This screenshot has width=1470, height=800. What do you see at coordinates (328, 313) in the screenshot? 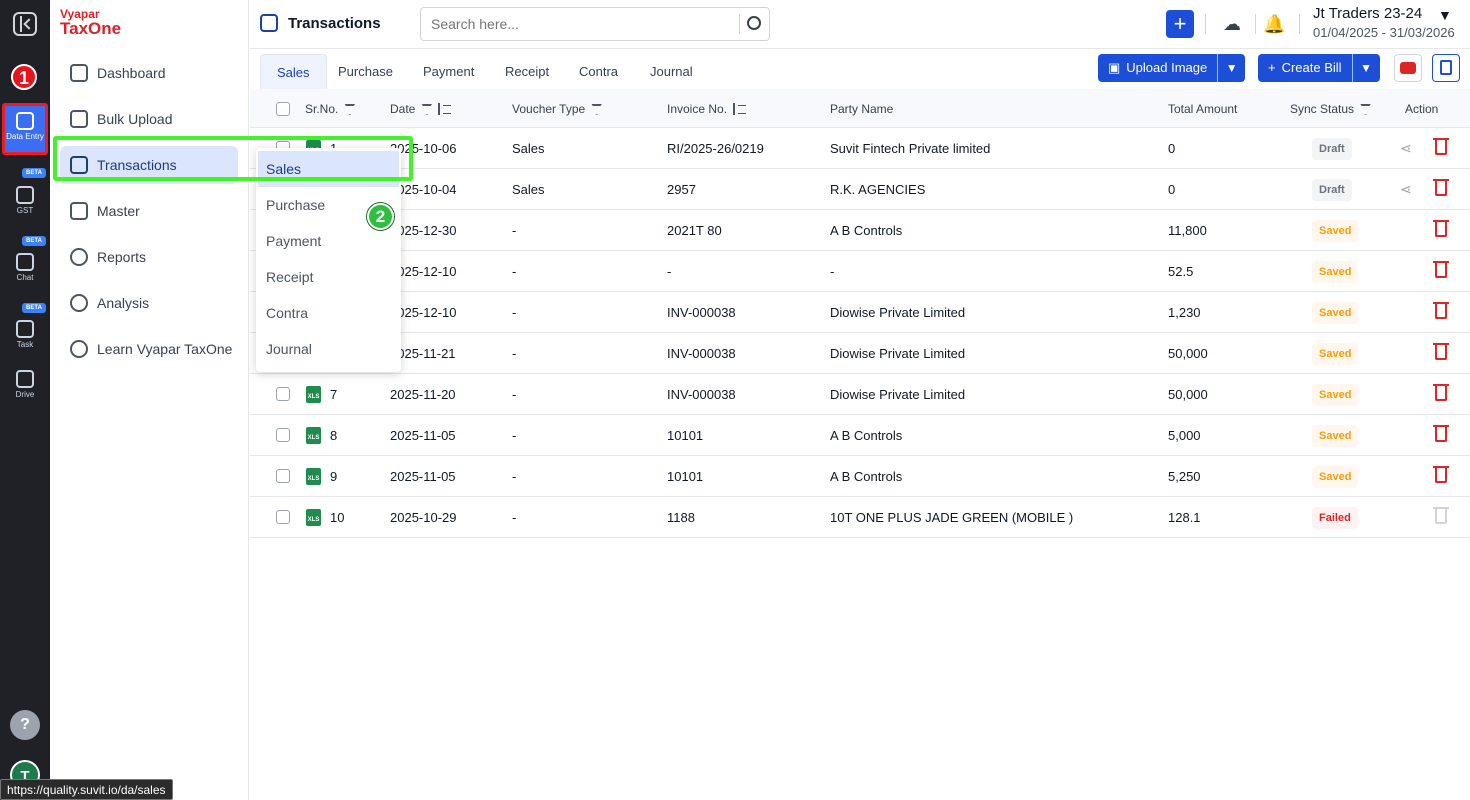
I see `dropdown-item-contra: Contra` at bounding box center [328, 313].